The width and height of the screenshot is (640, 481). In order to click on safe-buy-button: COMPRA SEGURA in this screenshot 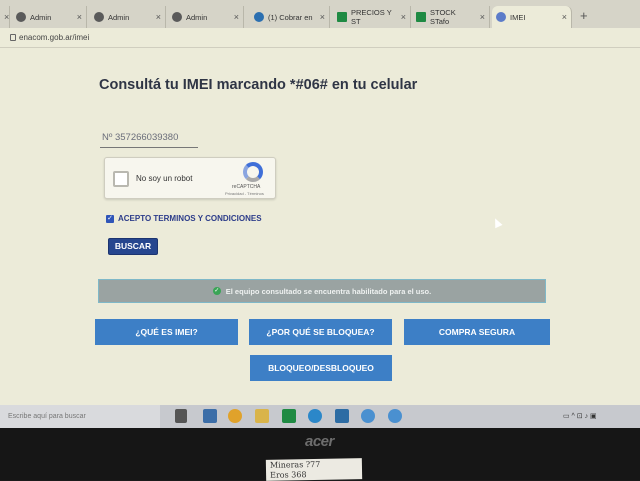, I will do `click(477, 332)`.